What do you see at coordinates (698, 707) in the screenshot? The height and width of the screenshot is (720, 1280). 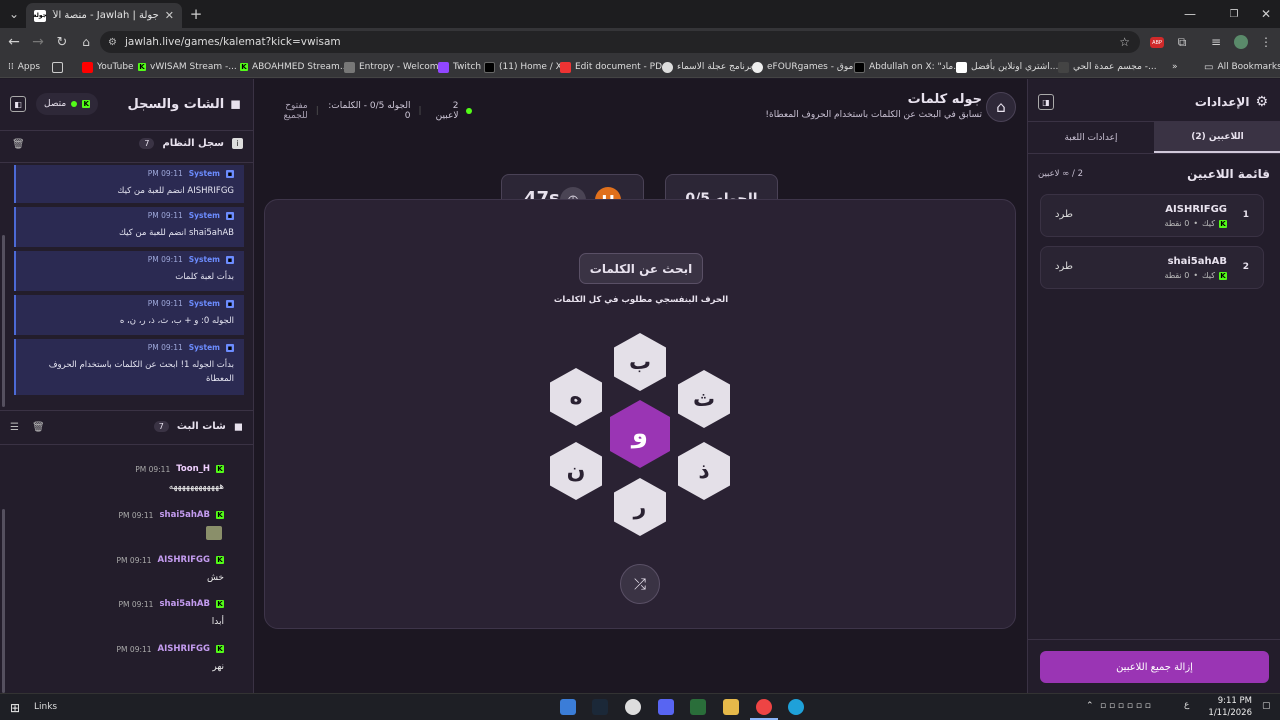 I see `xbox-icon` at bounding box center [698, 707].